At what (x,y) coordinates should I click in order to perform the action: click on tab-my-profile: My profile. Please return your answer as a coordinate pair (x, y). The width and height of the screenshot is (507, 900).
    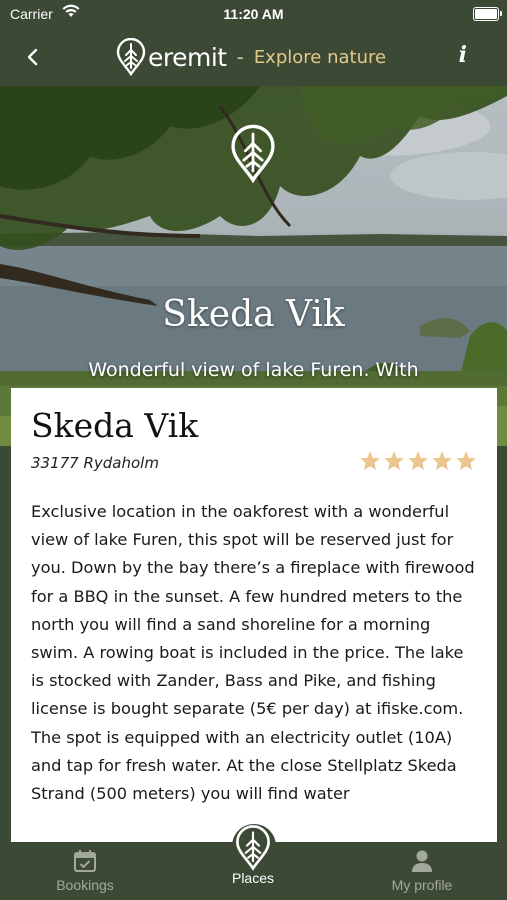
    Looking at the image, I should click on (422, 871).